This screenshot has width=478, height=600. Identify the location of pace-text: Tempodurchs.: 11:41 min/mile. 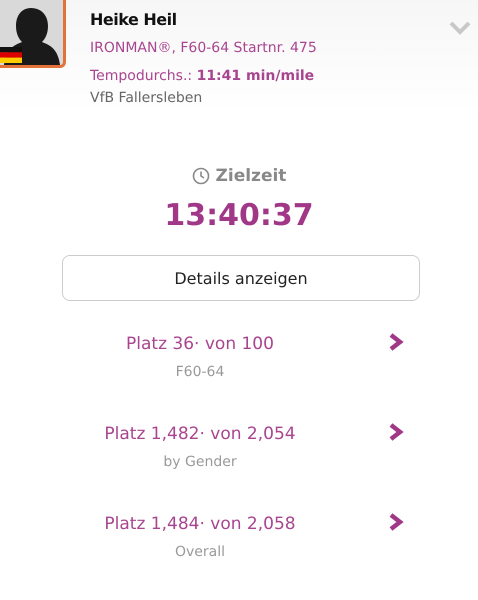
(203, 77).